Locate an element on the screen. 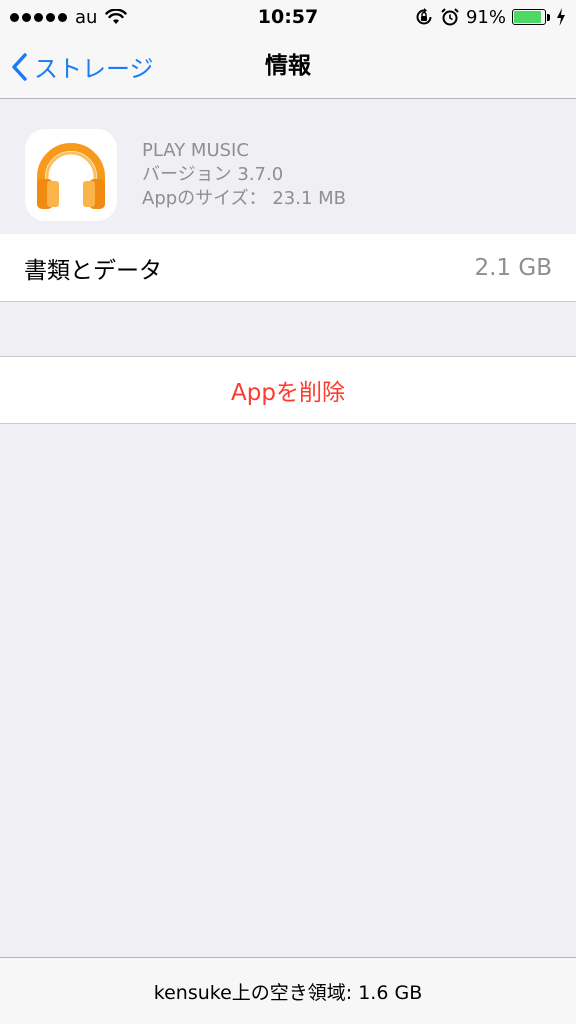 The width and height of the screenshot is (576, 1024). app-name: PLAY MUSIC is located at coordinates (195, 150).